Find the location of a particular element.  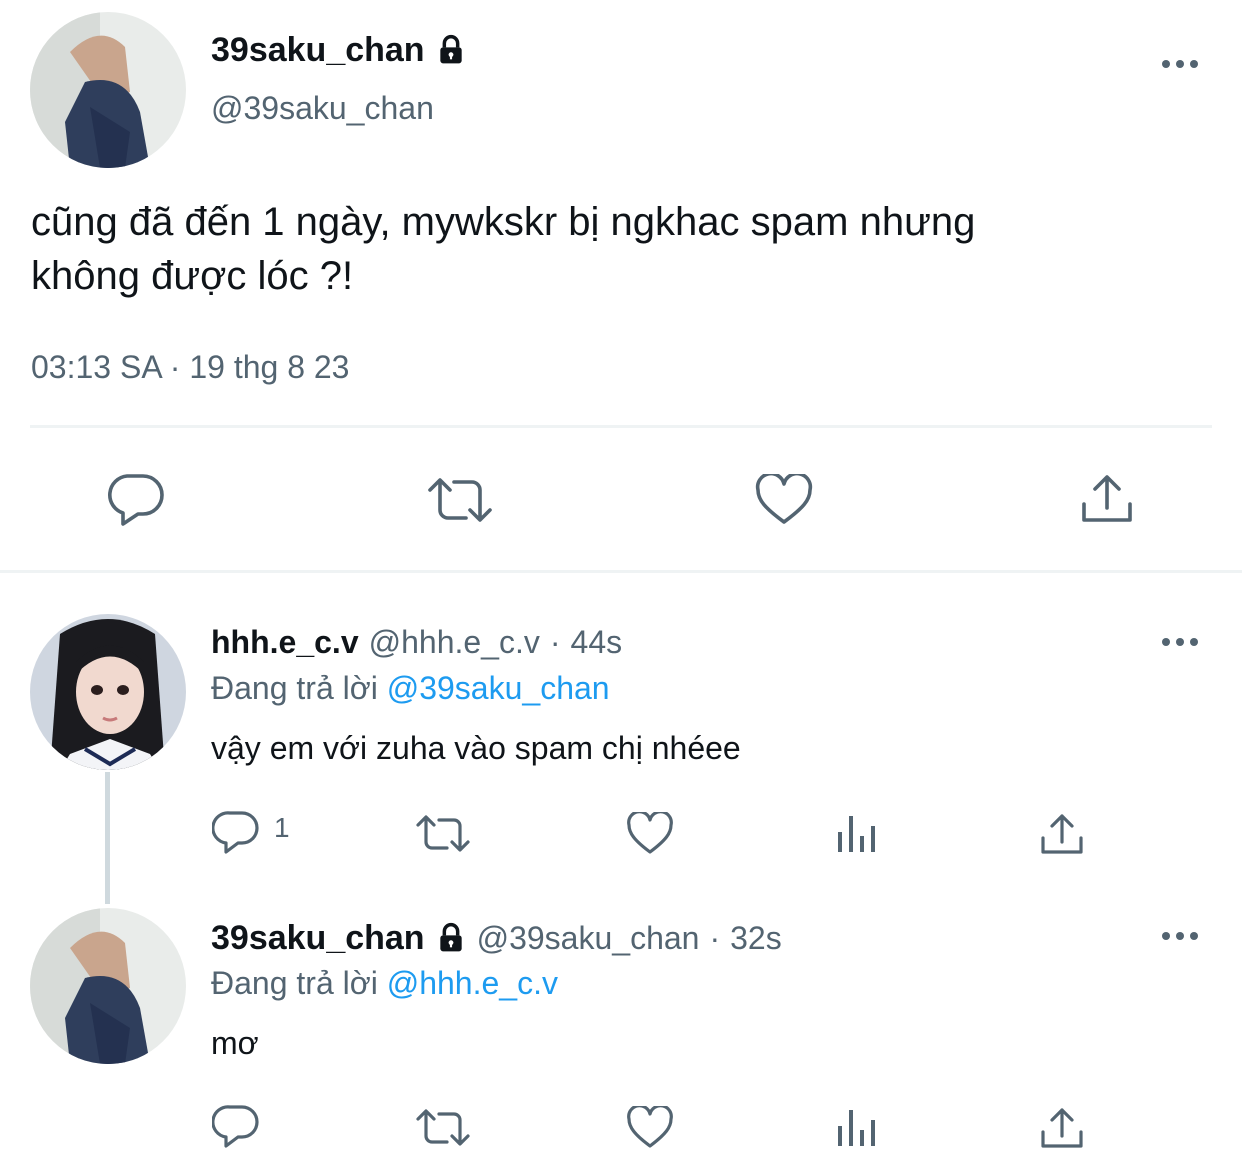

more-options-button is located at coordinates (1180, 66).